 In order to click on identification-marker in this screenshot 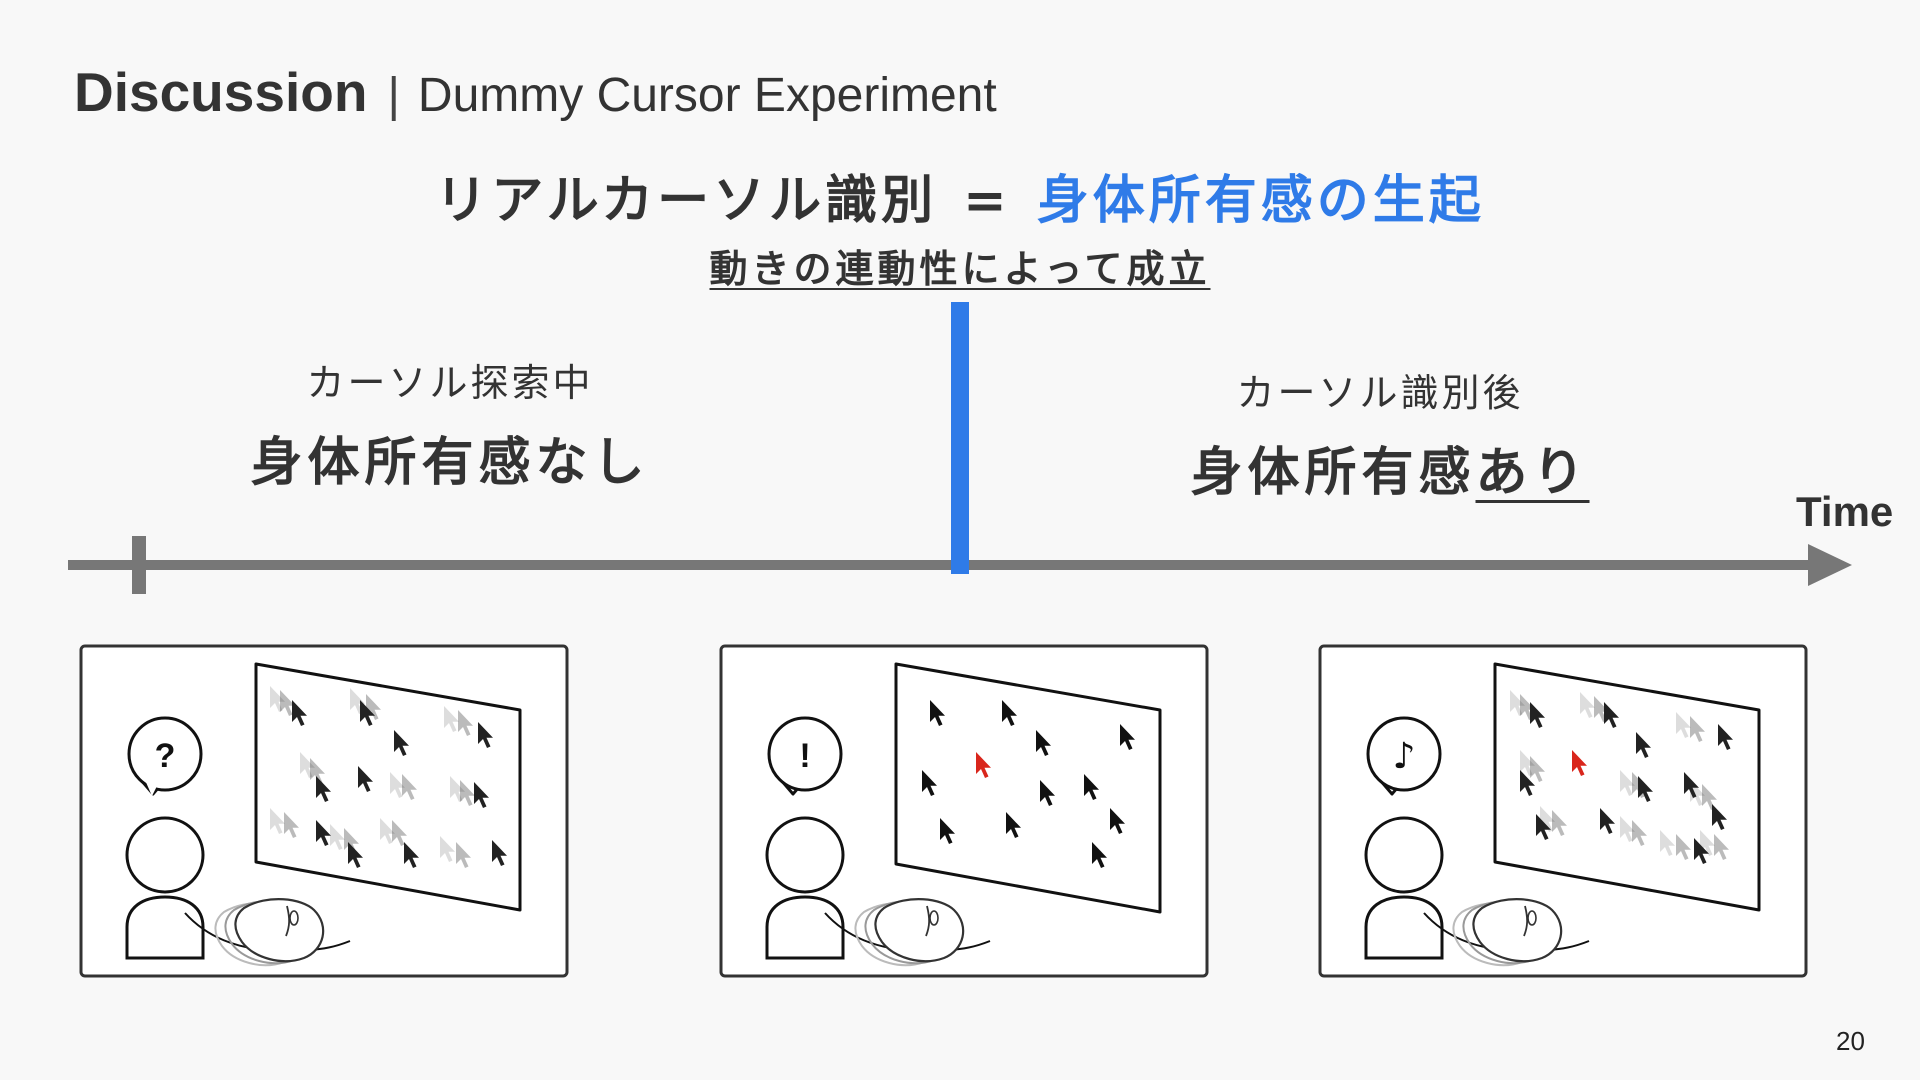, I will do `click(960, 438)`.